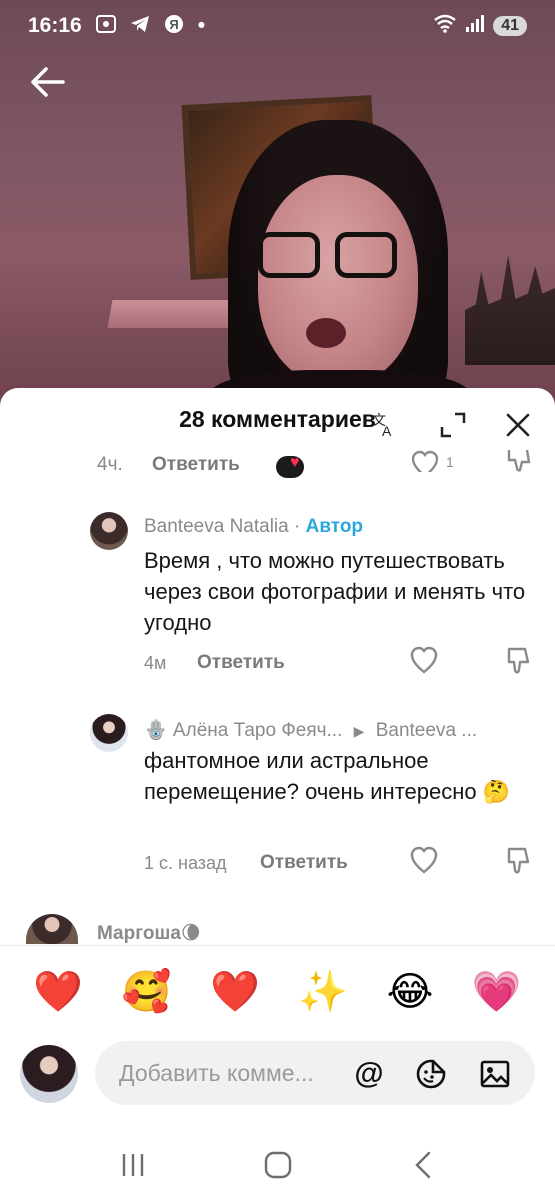  What do you see at coordinates (410, 992) in the screenshot?
I see `emoji-tears-of-joy: 😂` at bounding box center [410, 992].